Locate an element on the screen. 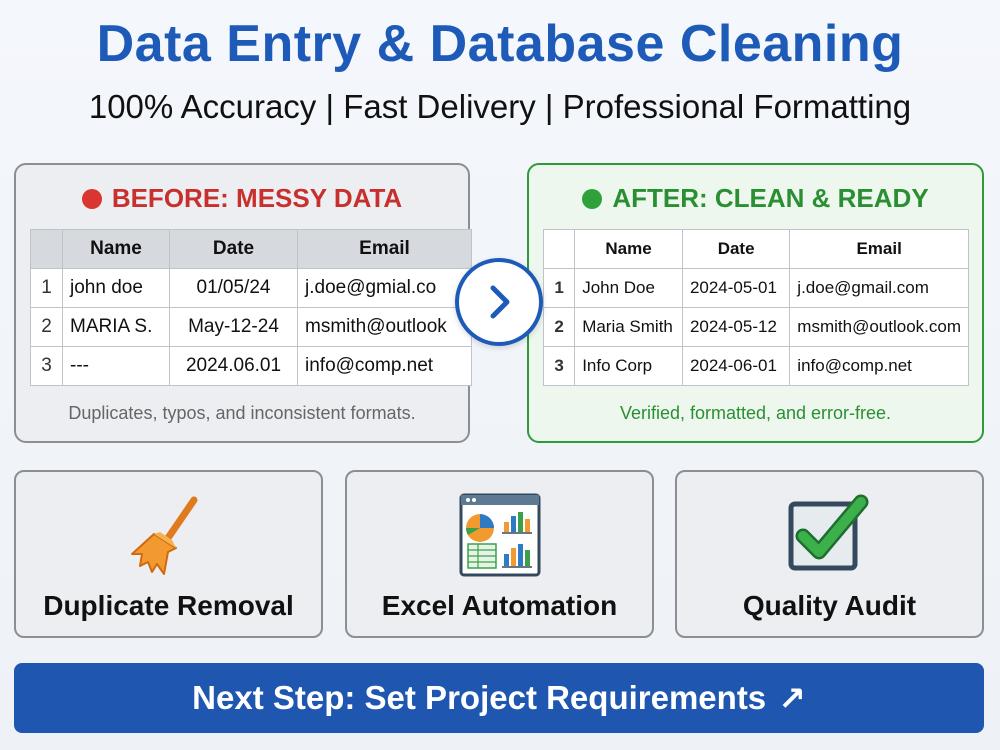 This screenshot has height=750, width=1000. name-cell: Info Corp is located at coordinates (628, 366).